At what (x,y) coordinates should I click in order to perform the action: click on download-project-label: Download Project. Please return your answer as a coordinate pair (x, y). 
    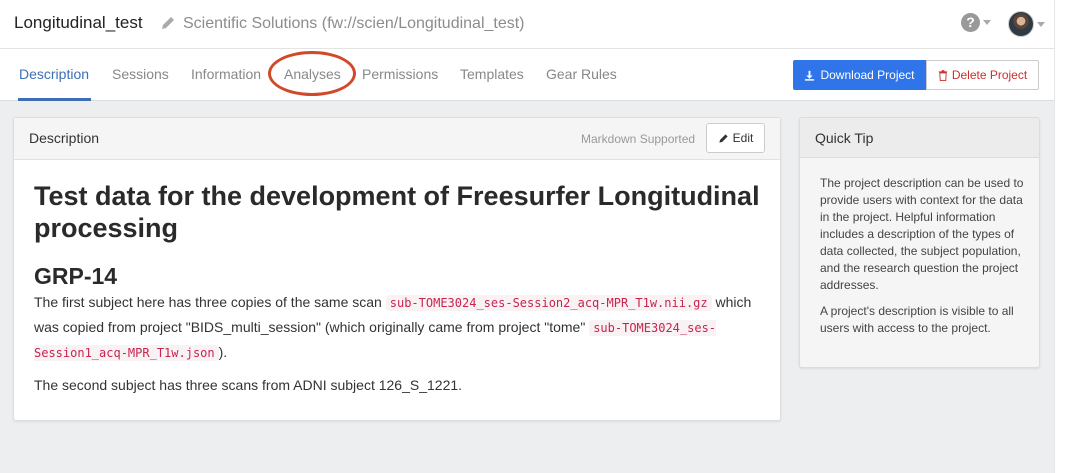
    Looking at the image, I should click on (867, 75).